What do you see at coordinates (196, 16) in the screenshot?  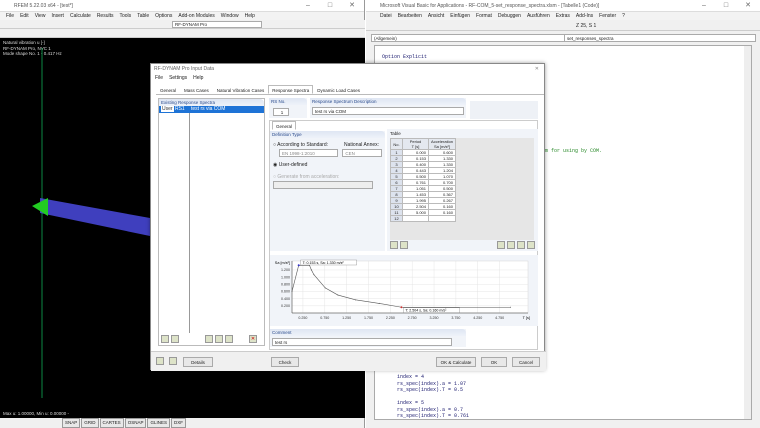 I see `menu-item-add-on-modules: Add-on Modules` at bounding box center [196, 16].